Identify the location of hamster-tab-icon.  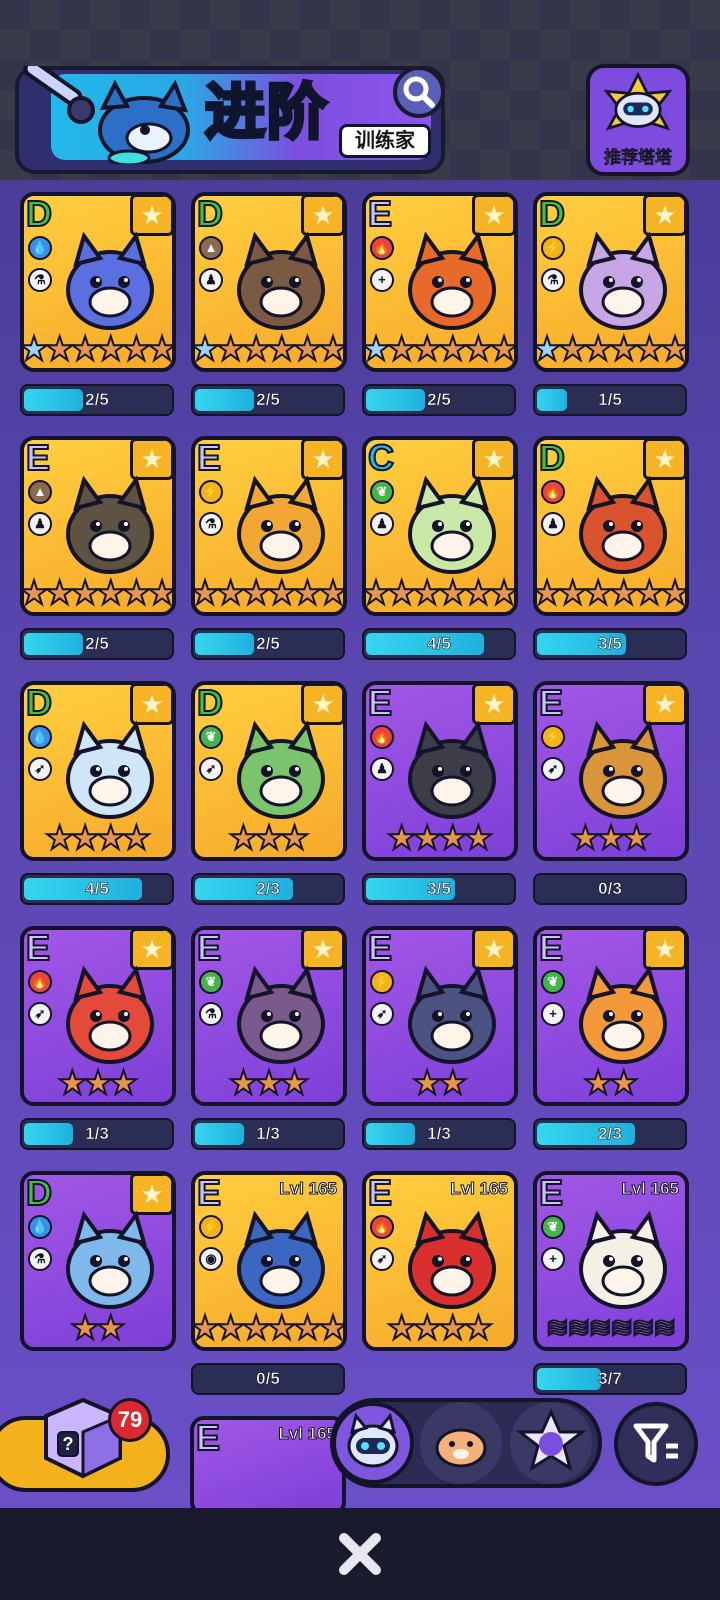
(461, 1448).